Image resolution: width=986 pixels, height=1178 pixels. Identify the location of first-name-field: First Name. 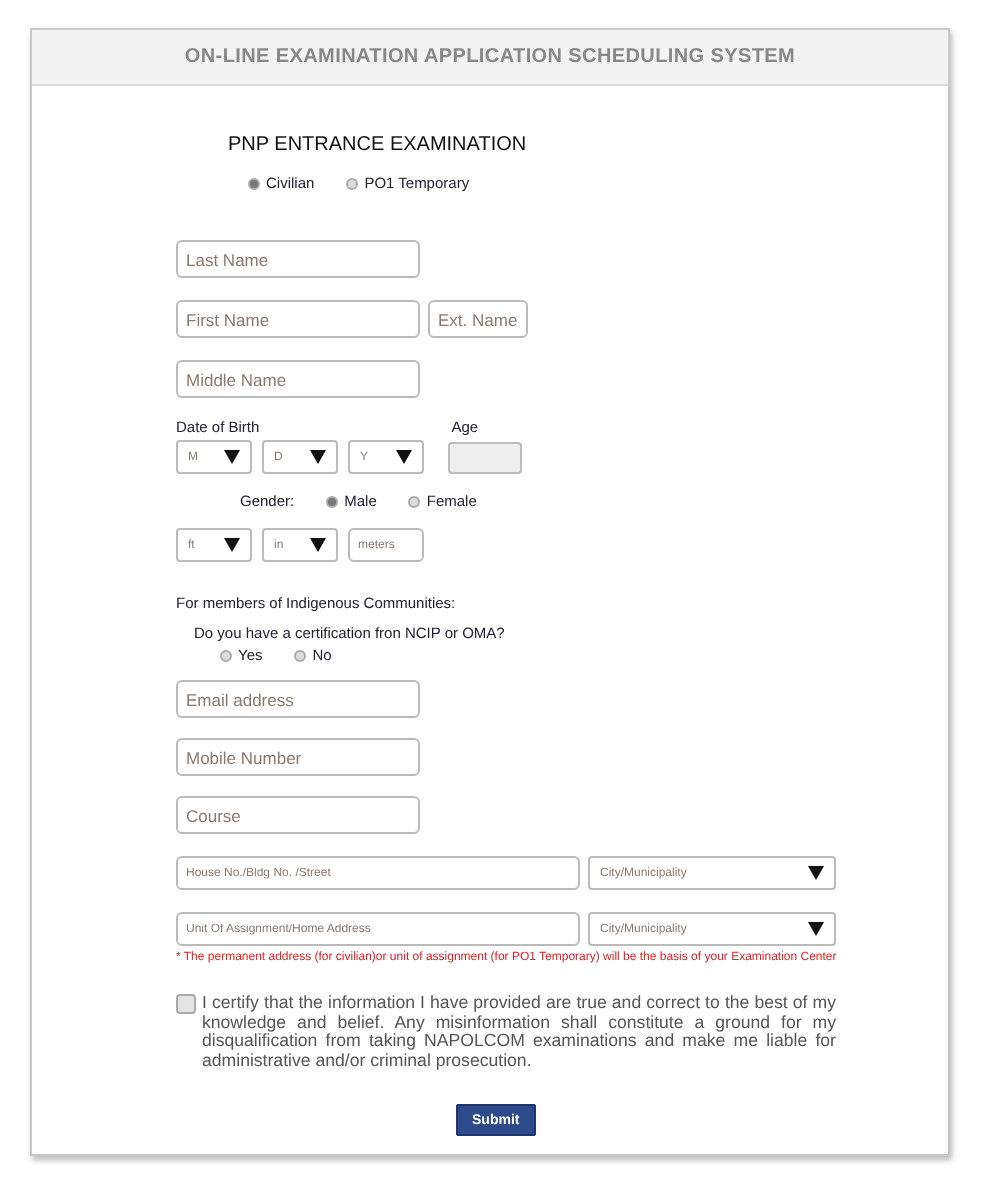
(298, 319).